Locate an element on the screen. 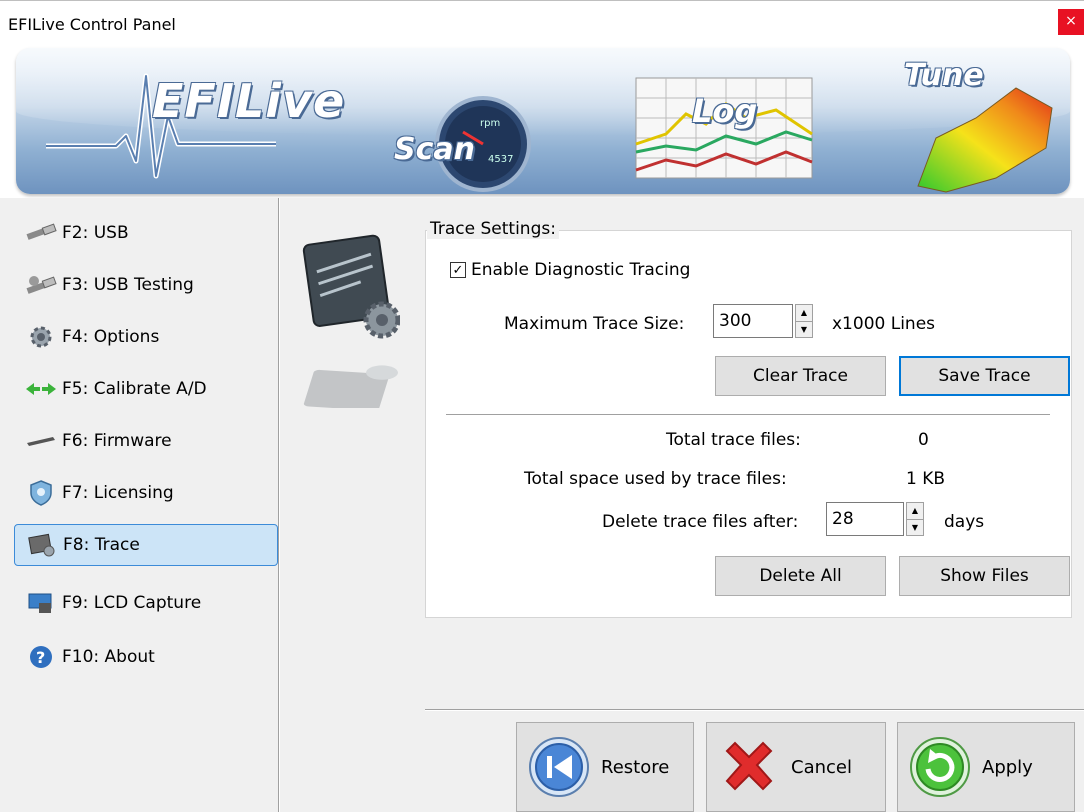 The width and height of the screenshot is (1084, 812). window-title: EFILive Control Panel is located at coordinates (92, 24).